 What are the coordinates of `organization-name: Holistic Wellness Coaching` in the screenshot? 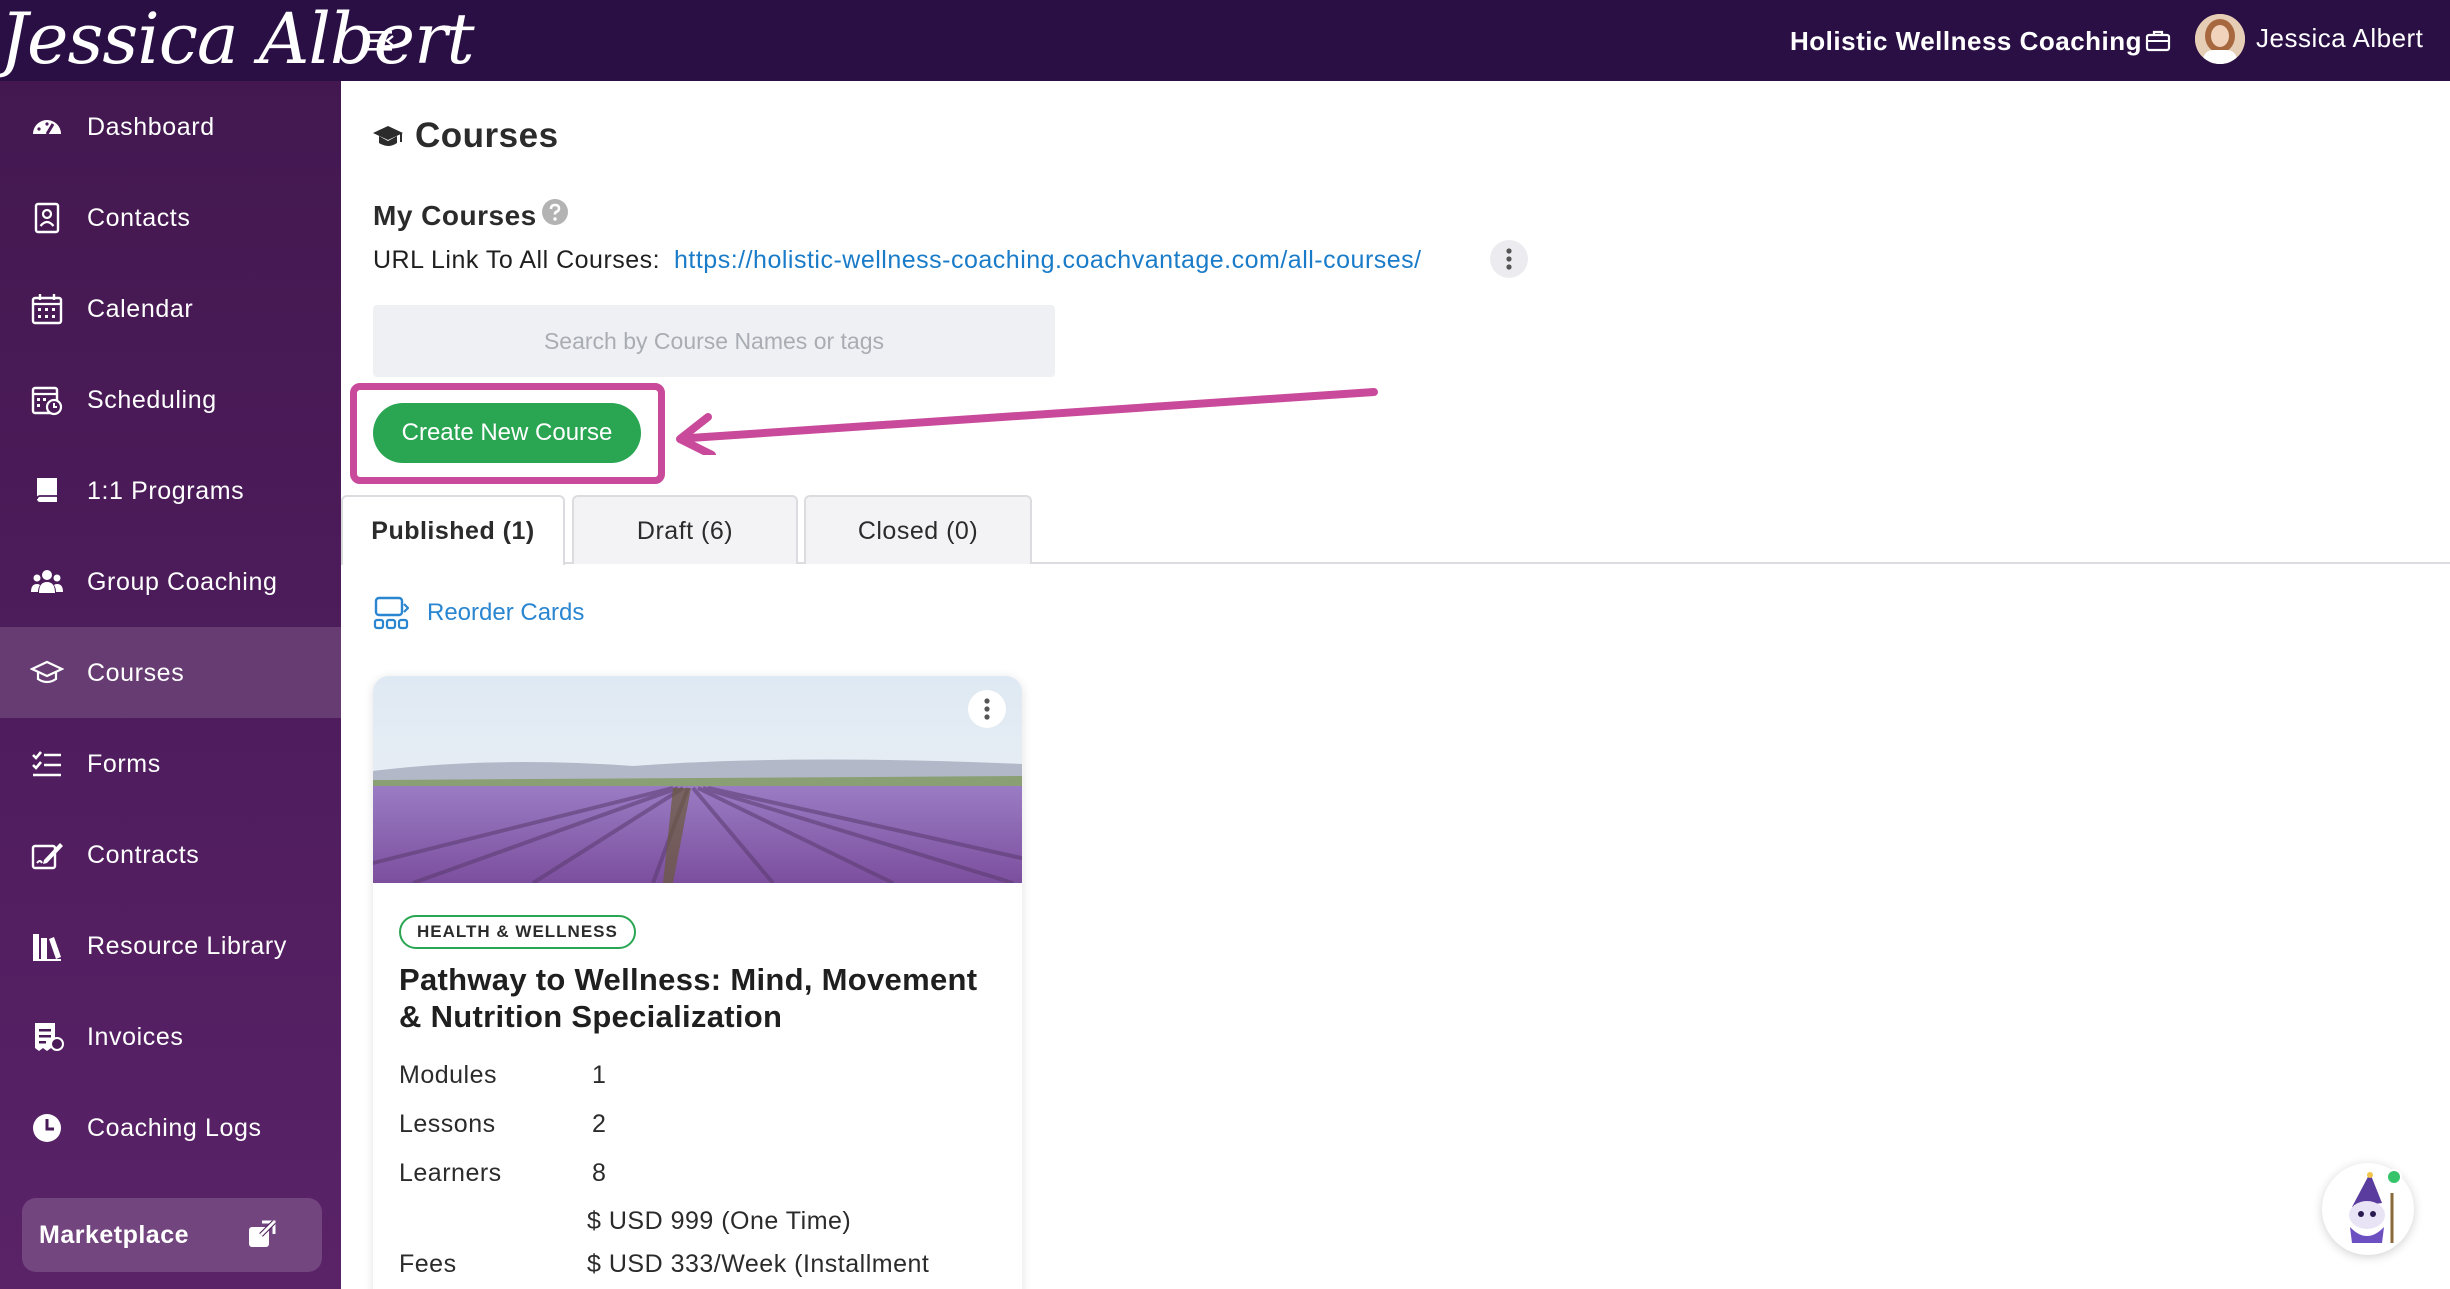 It's located at (1966, 41).